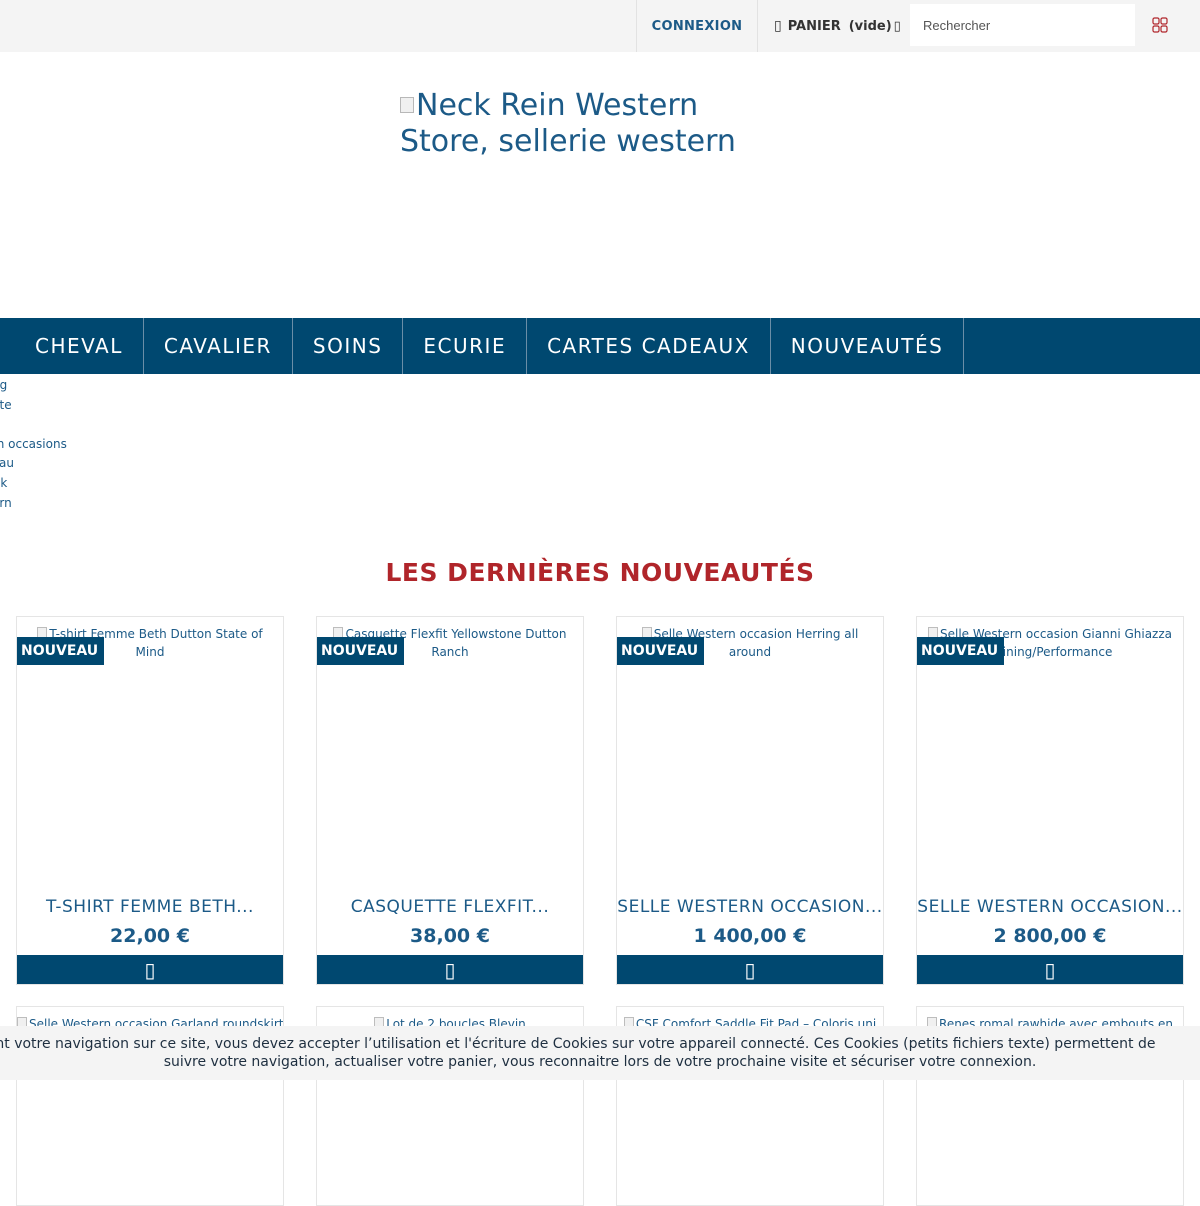 Image resolution: width=1200 pixels, height=1206 pixels. I want to click on section-title: LES DERNIÈRES NOUVEAUTÉS, so click(600, 572).